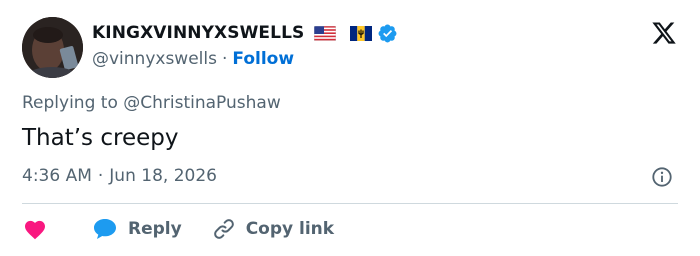 The image size is (700, 256). I want to click on verified-badge-icon, so click(387, 33).